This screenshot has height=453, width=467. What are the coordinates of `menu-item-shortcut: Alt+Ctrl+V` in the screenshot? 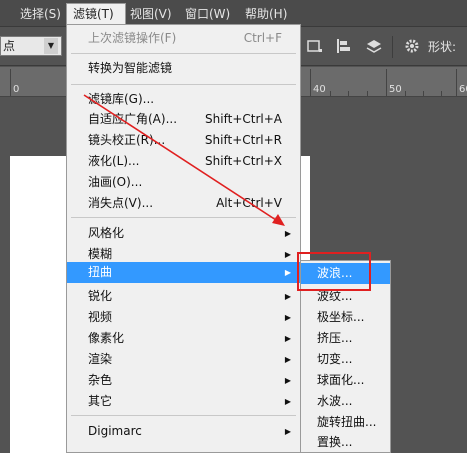 It's located at (249, 203).